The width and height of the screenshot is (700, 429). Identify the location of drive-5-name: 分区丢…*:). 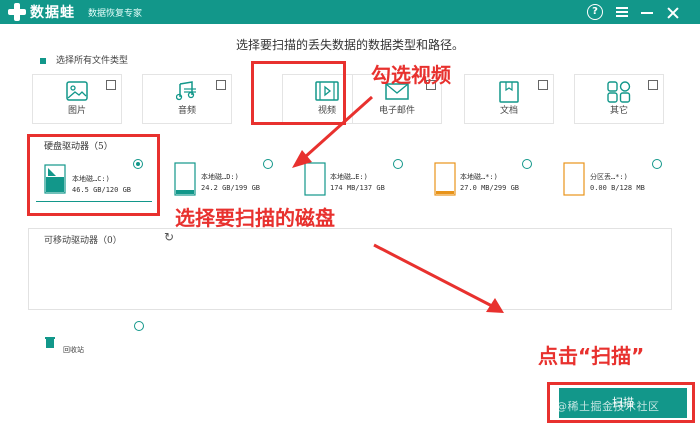
(609, 177).